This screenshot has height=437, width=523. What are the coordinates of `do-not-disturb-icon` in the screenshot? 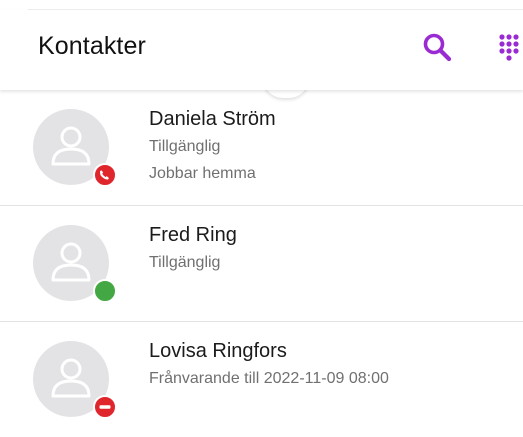 It's located at (105, 407).